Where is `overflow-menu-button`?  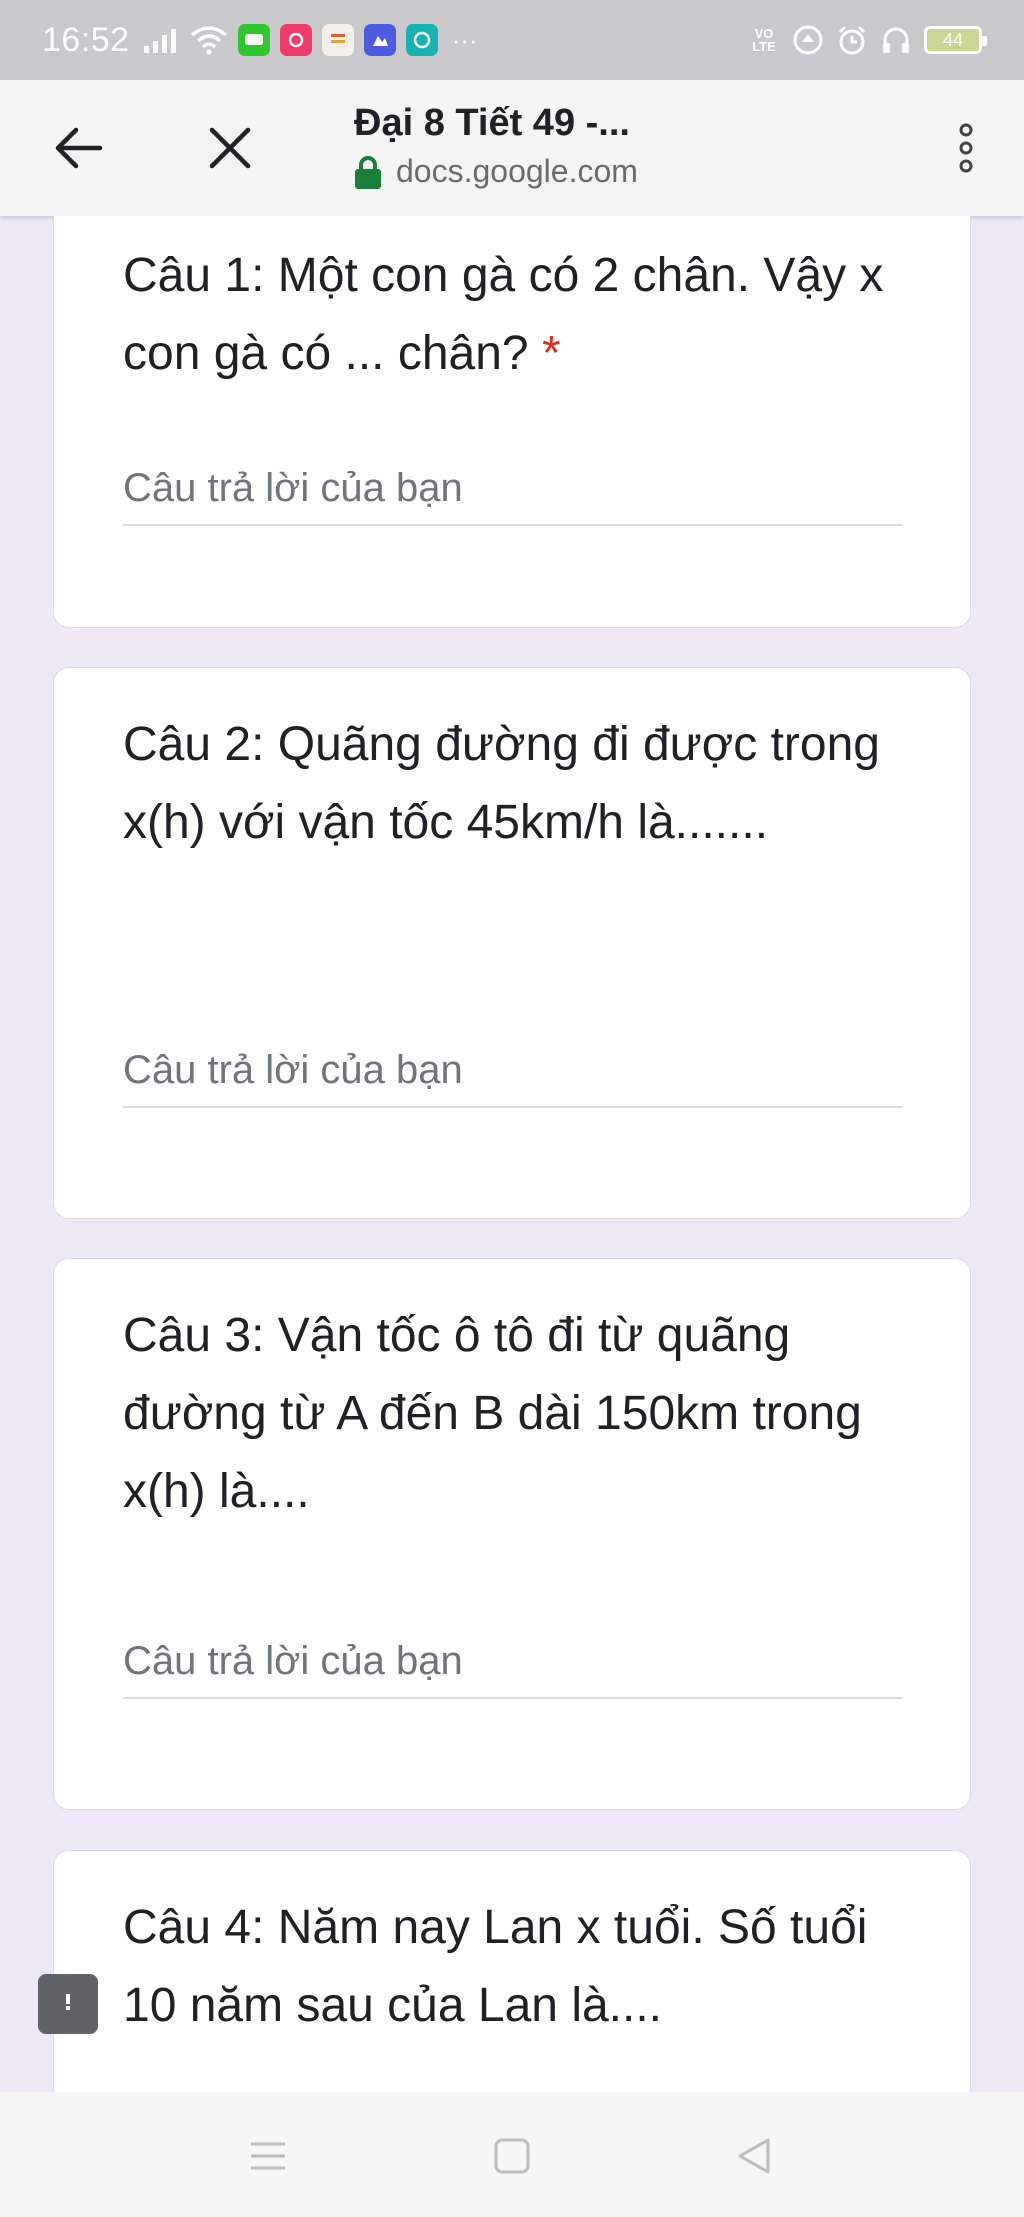
overflow-menu-button is located at coordinates (966, 148).